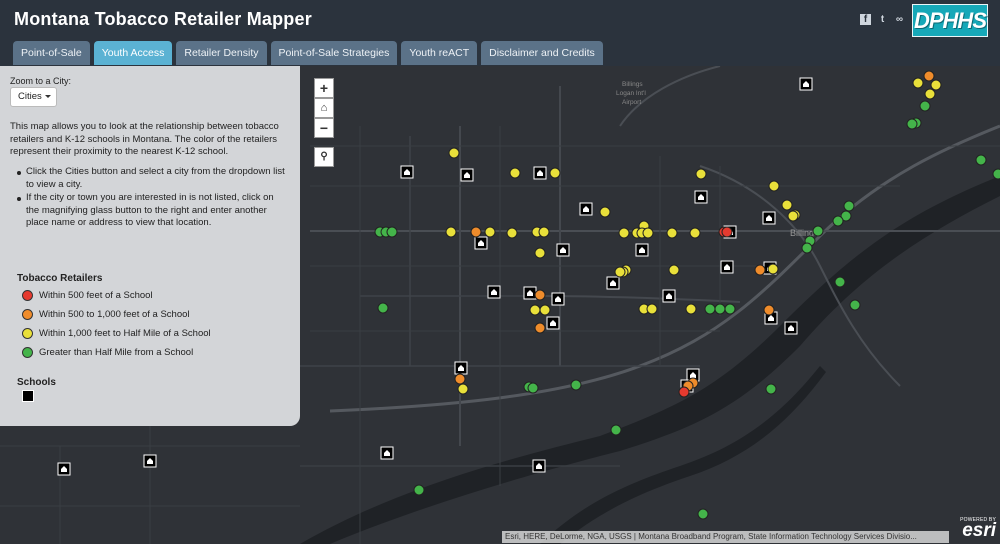 This screenshot has height=544, width=1000. Describe the element at coordinates (950, 20) in the screenshot. I see `dphhs-logo: DPHHS` at that location.